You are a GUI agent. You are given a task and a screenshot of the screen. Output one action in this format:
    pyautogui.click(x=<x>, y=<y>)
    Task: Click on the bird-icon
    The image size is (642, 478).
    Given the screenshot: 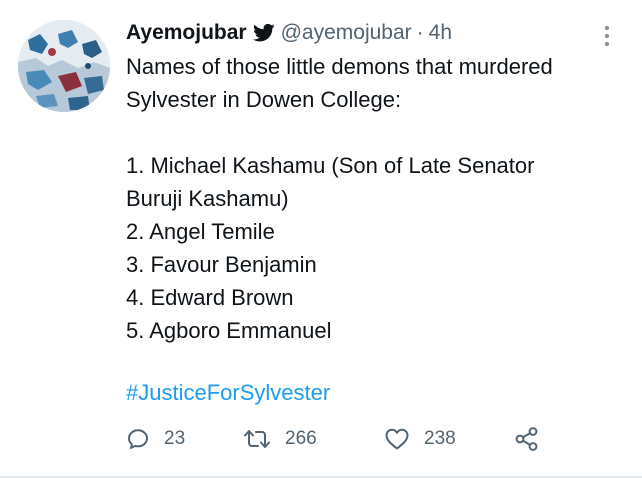 What is the action you would take?
    pyautogui.click(x=263, y=33)
    